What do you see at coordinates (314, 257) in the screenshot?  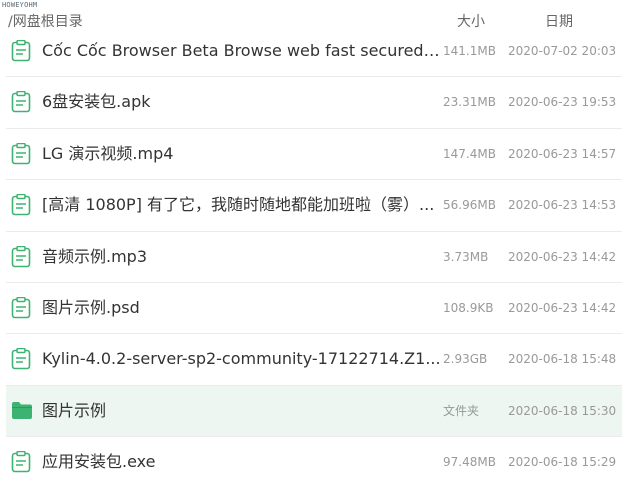 I see `file-row: 音频示例.mp3 3.73MB 2020-06-23 14:42` at bounding box center [314, 257].